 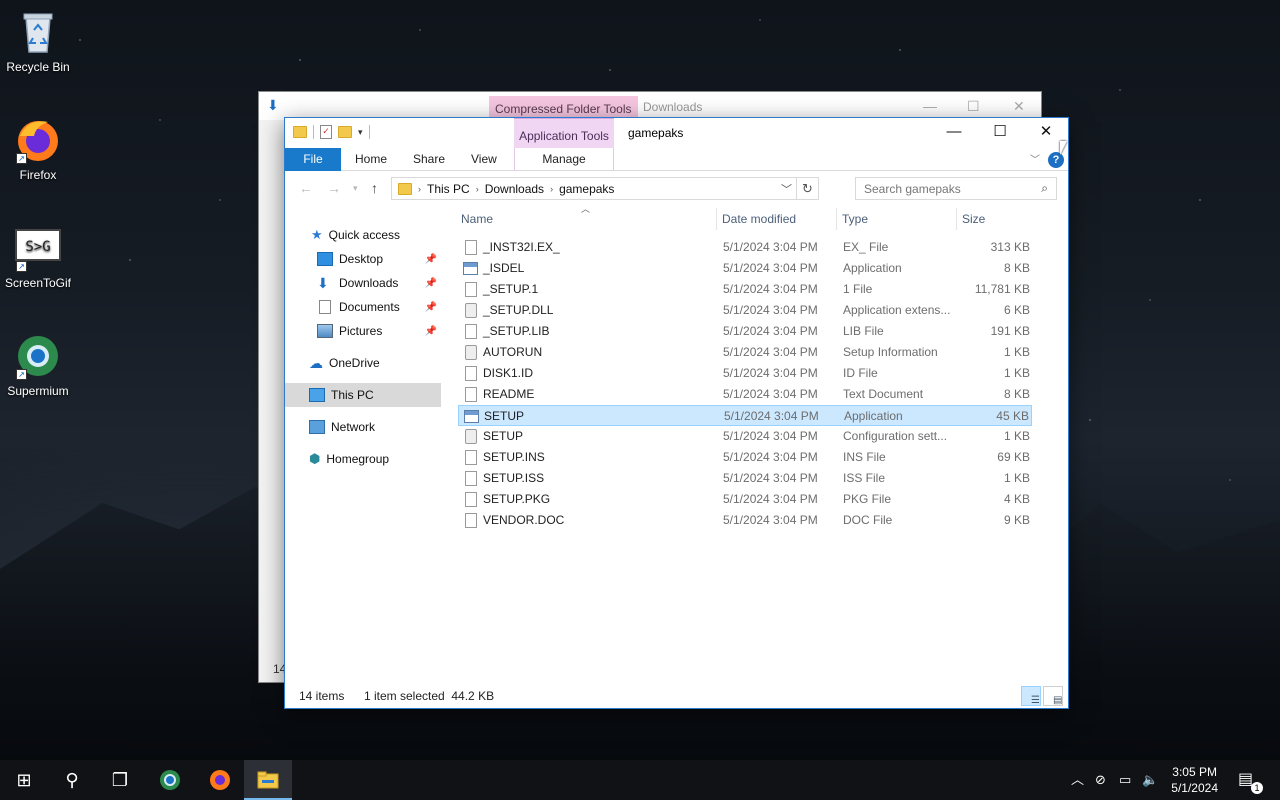 What do you see at coordinates (448, 189) in the screenshot?
I see `breadcrumb-this-pc: This PC` at bounding box center [448, 189].